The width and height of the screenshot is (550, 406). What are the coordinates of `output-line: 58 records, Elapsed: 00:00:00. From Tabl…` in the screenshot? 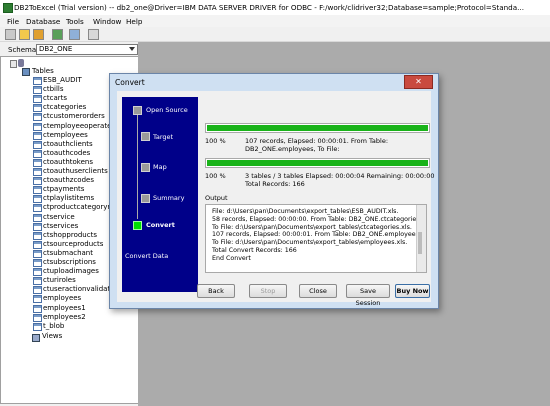 It's located at (317, 219).